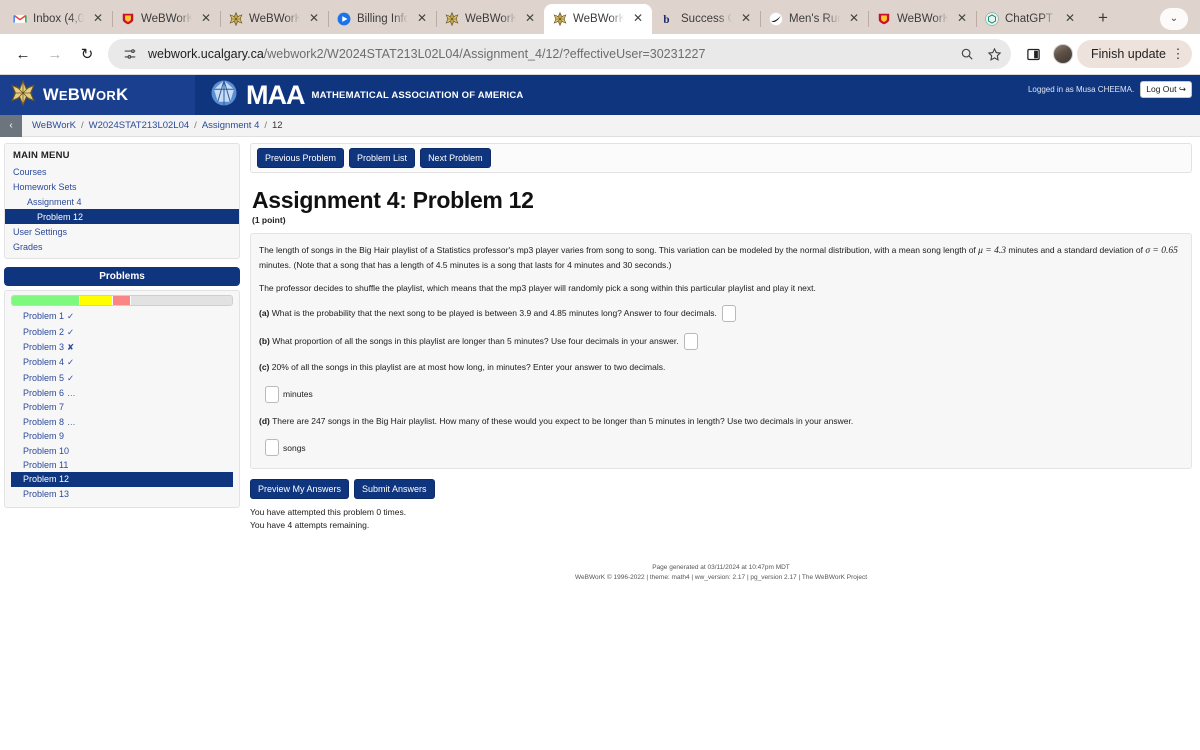 The image size is (1200, 750). I want to click on problem-link-13: Problem 13, so click(122, 494).